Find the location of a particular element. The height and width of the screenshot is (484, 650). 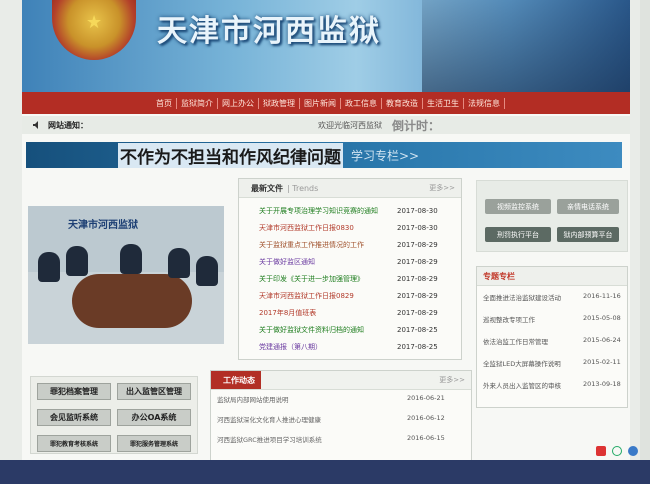

photo-sign: 天津市河西监狱 is located at coordinates (103, 225).